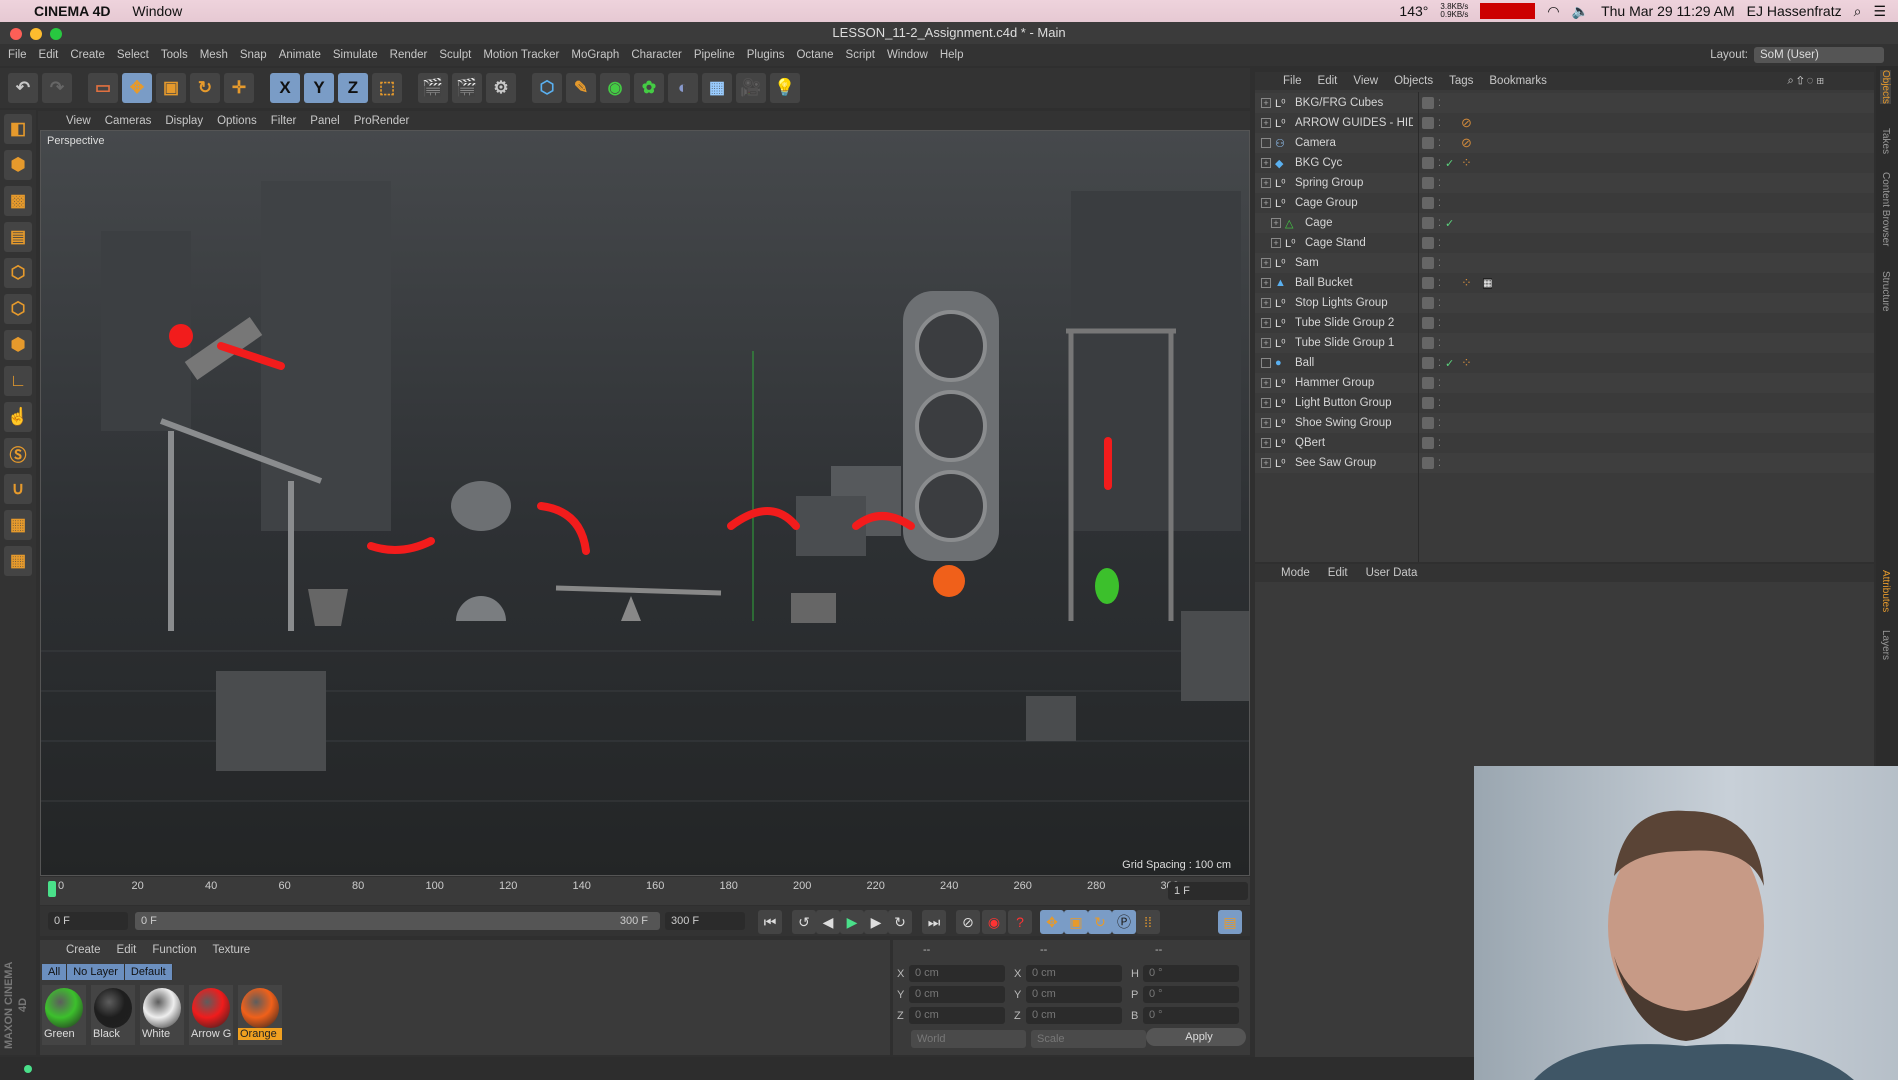  I want to click on next-frame-icon: ▶, so click(876, 922).